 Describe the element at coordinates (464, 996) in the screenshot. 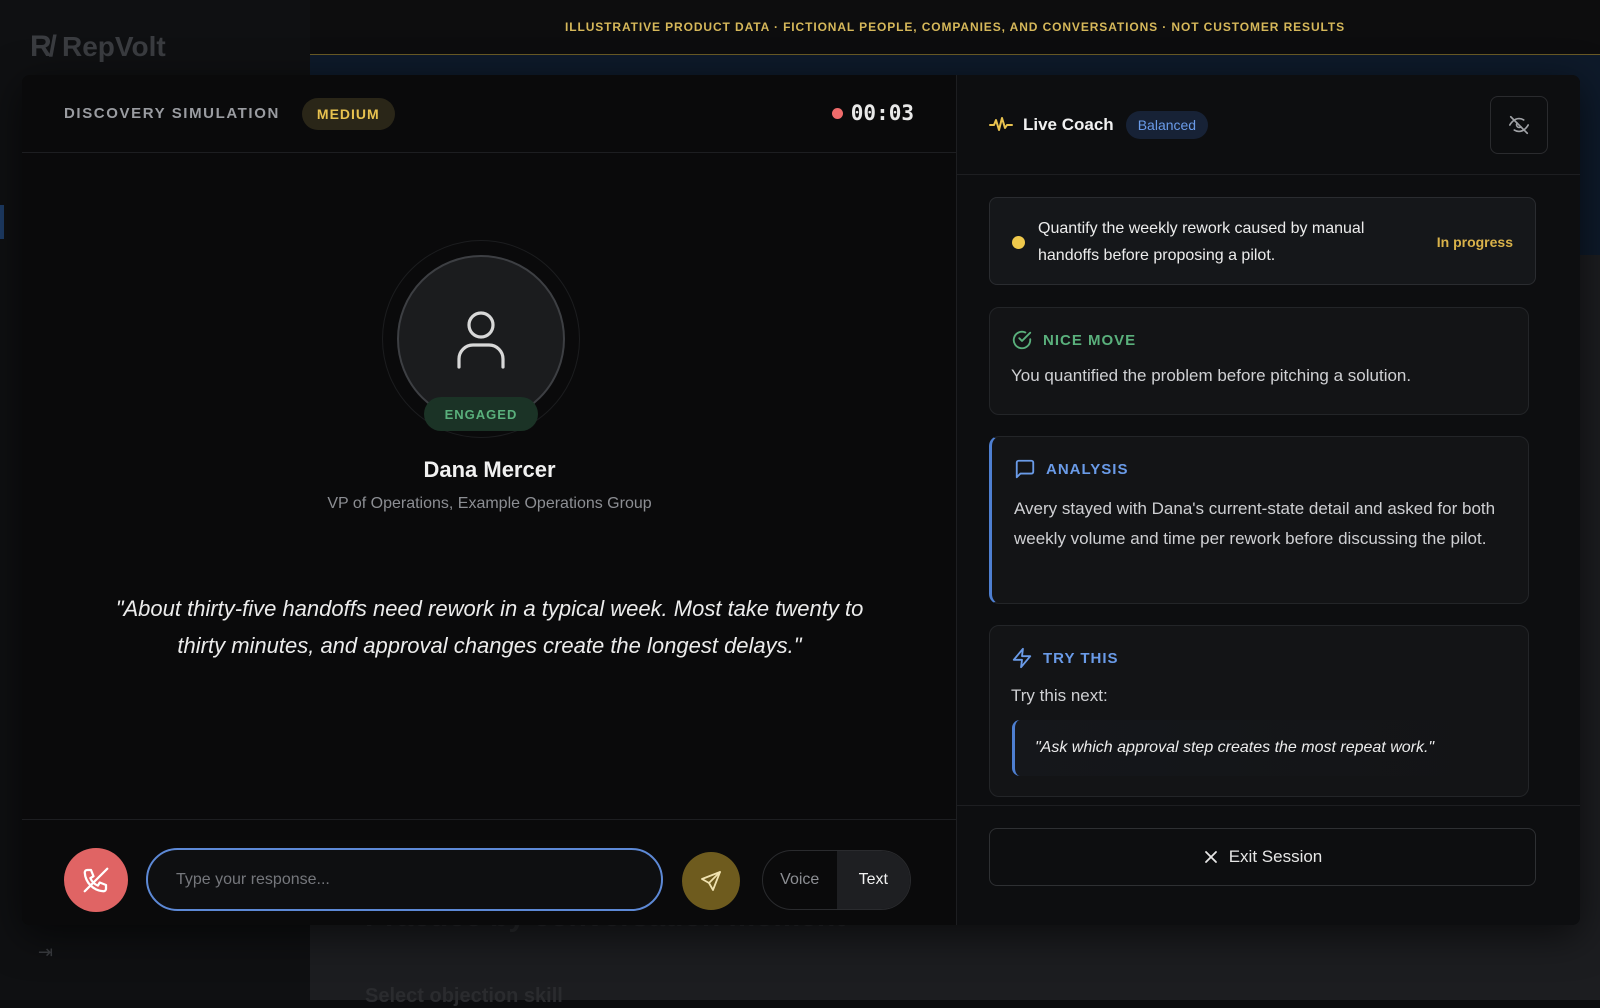

I see `background-subheading: Select objection skill` at that location.